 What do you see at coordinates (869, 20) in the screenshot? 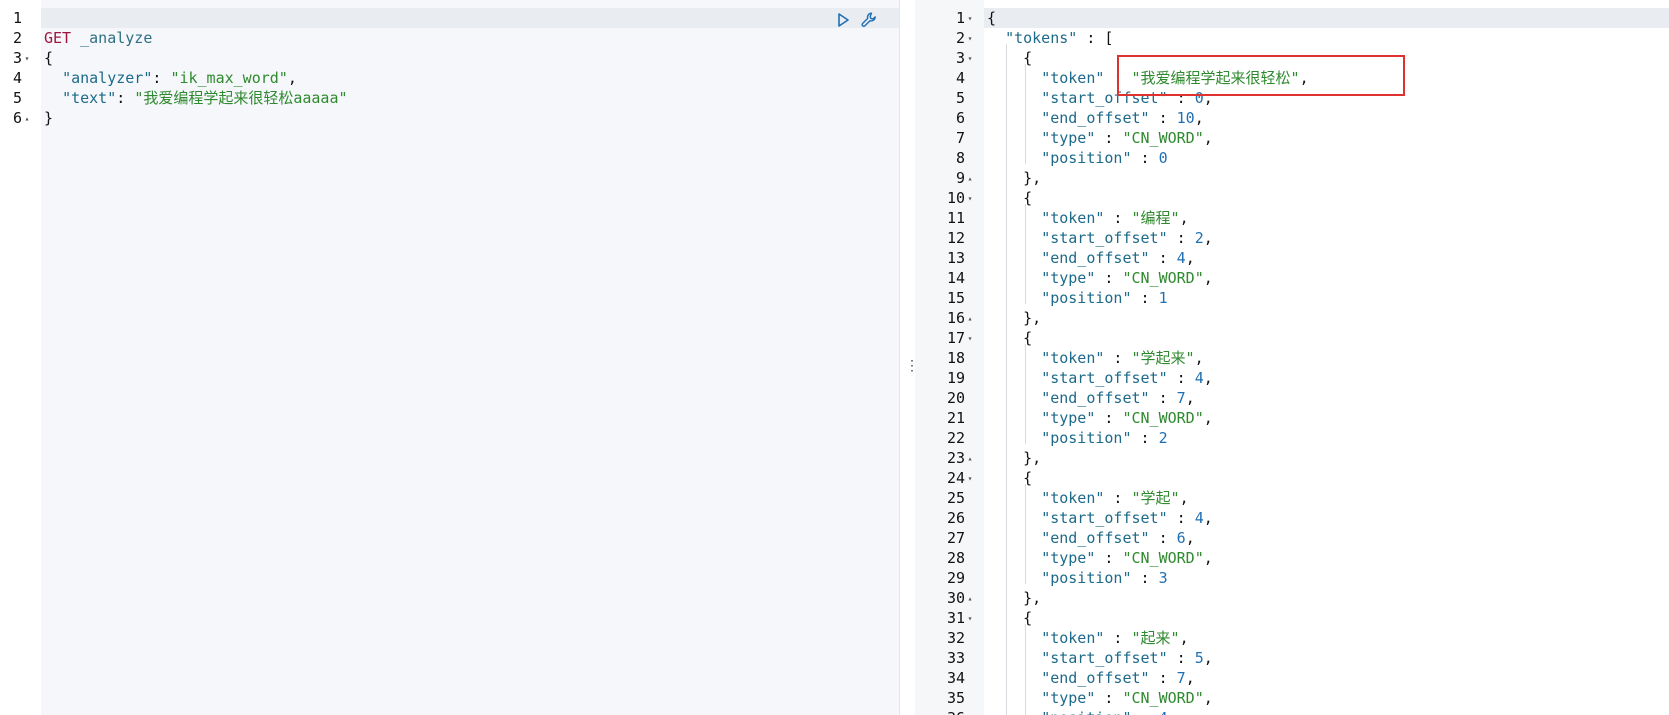
I see `request-settings-button` at bounding box center [869, 20].